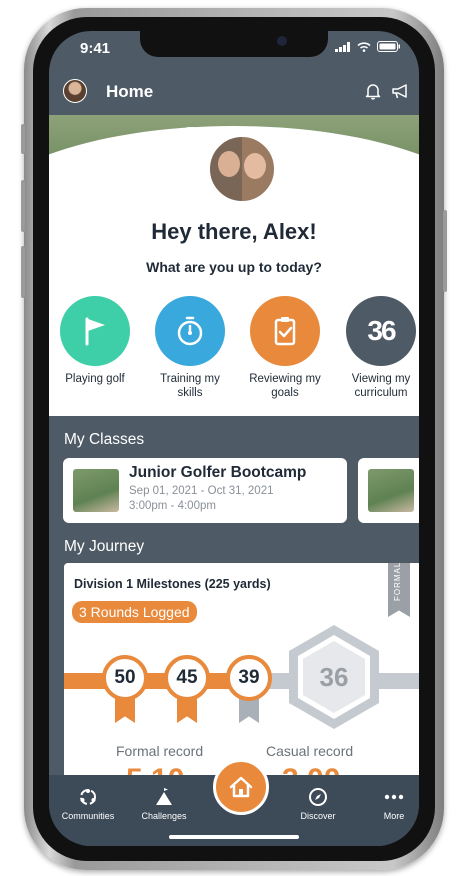 Image resolution: width=466 pixels, height=876 pixels. I want to click on home-icon, so click(241, 787).